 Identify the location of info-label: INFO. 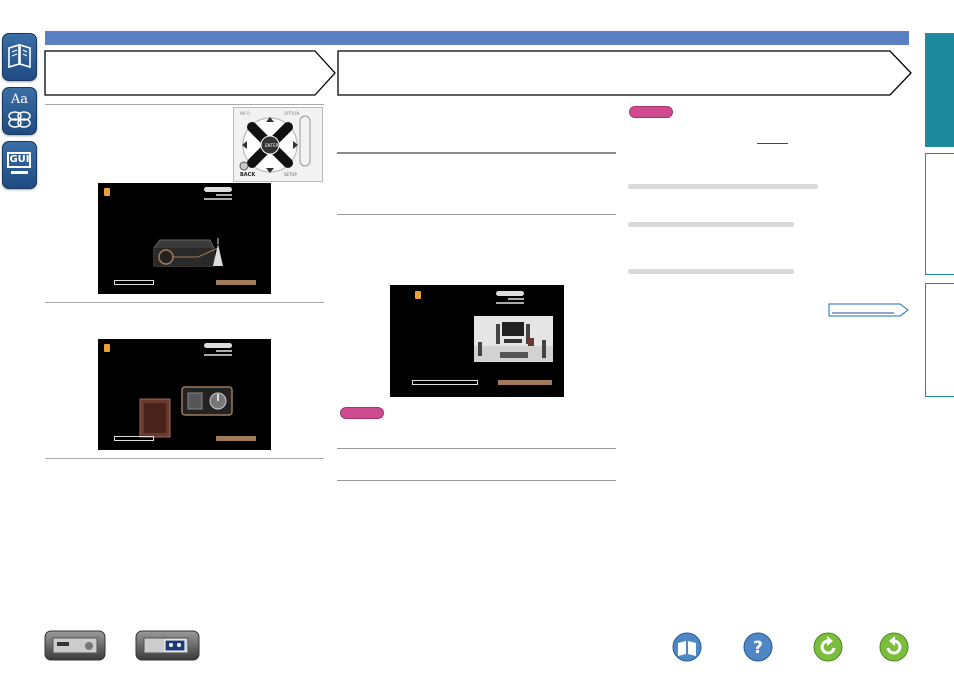
(245, 113).